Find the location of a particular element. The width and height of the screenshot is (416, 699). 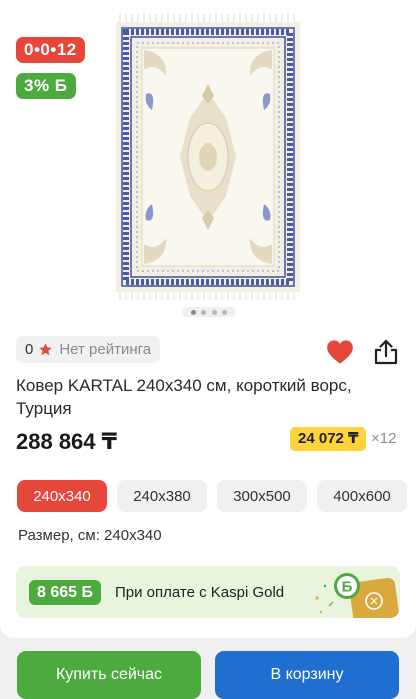

heart-icon is located at coordinates (340, 352).